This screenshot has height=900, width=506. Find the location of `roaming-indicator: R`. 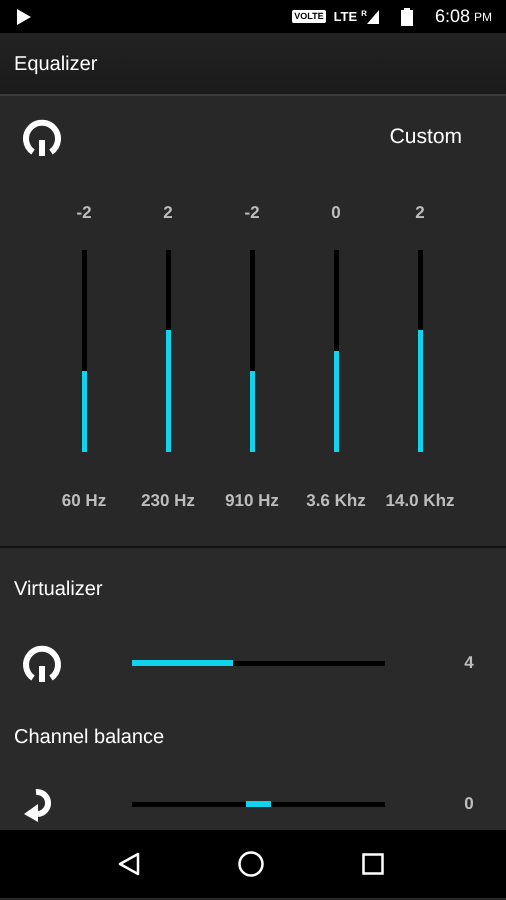

roaming-indicator: R is located at coordinates (364, 14).